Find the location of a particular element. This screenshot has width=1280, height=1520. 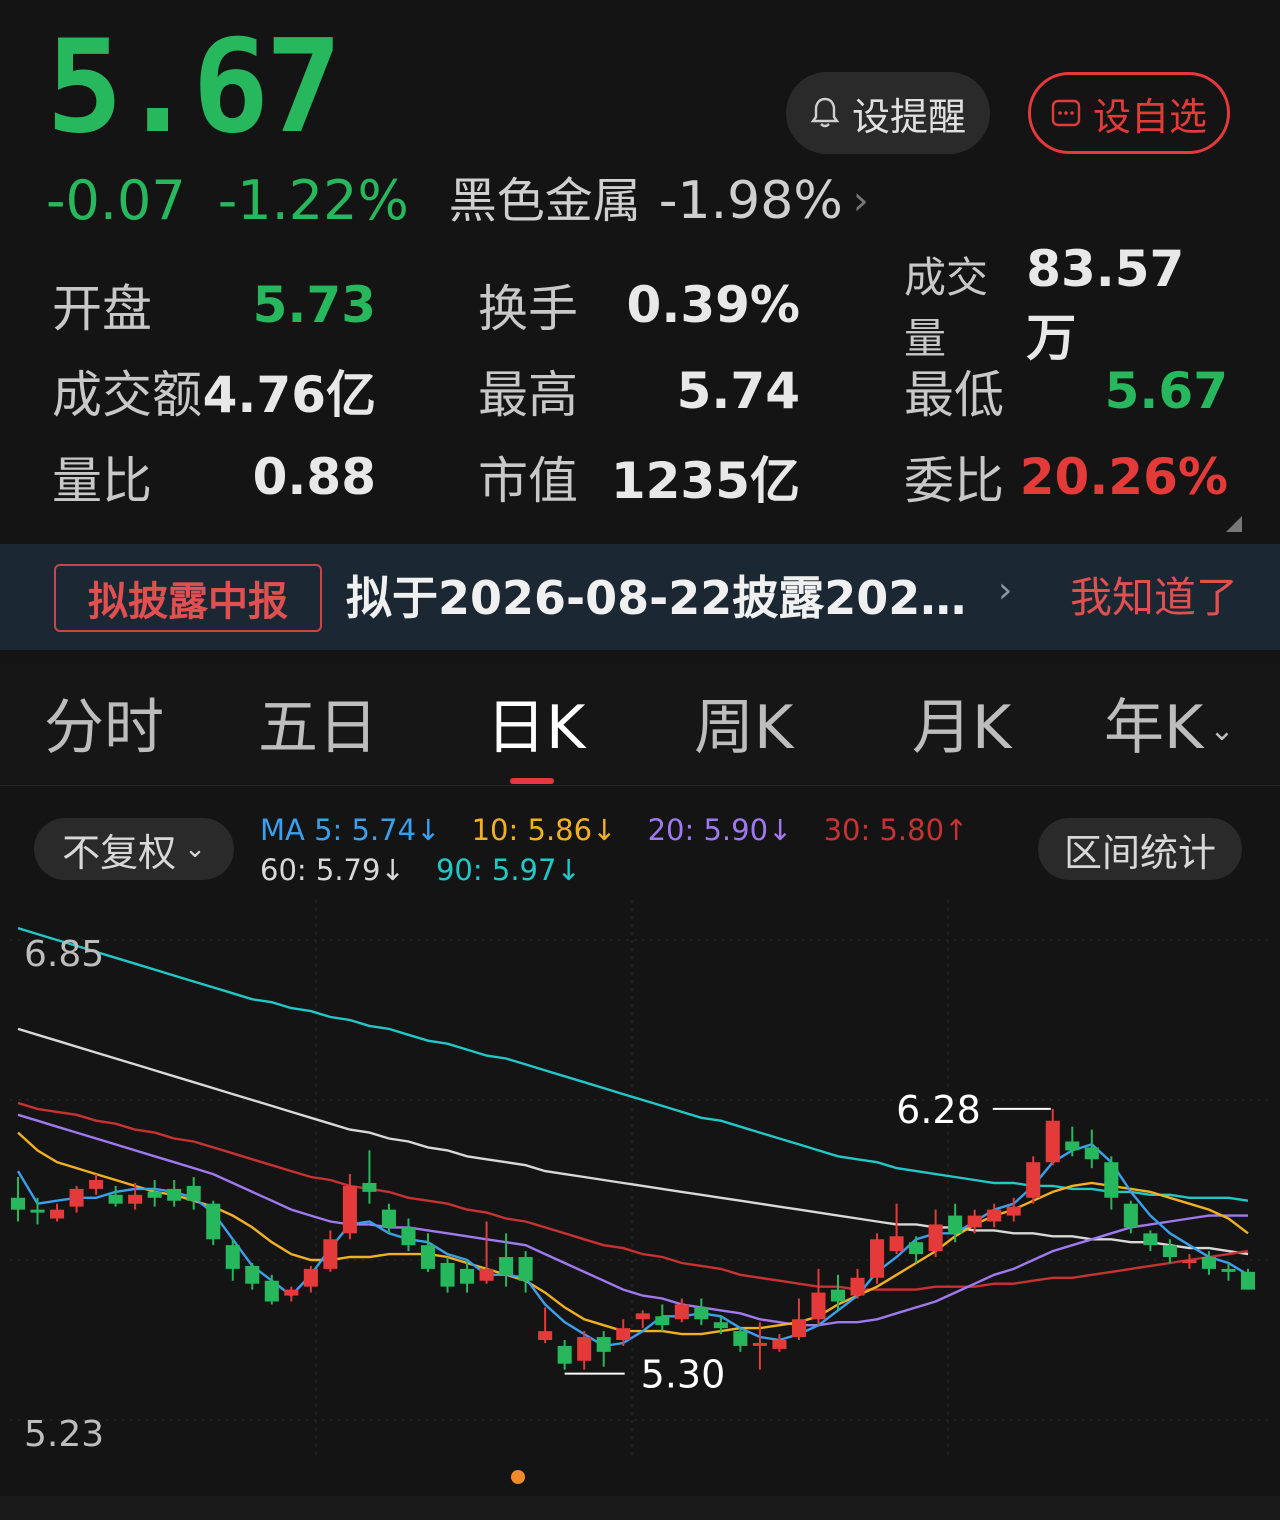

ma20-line is located at coordinates (632, 1220).